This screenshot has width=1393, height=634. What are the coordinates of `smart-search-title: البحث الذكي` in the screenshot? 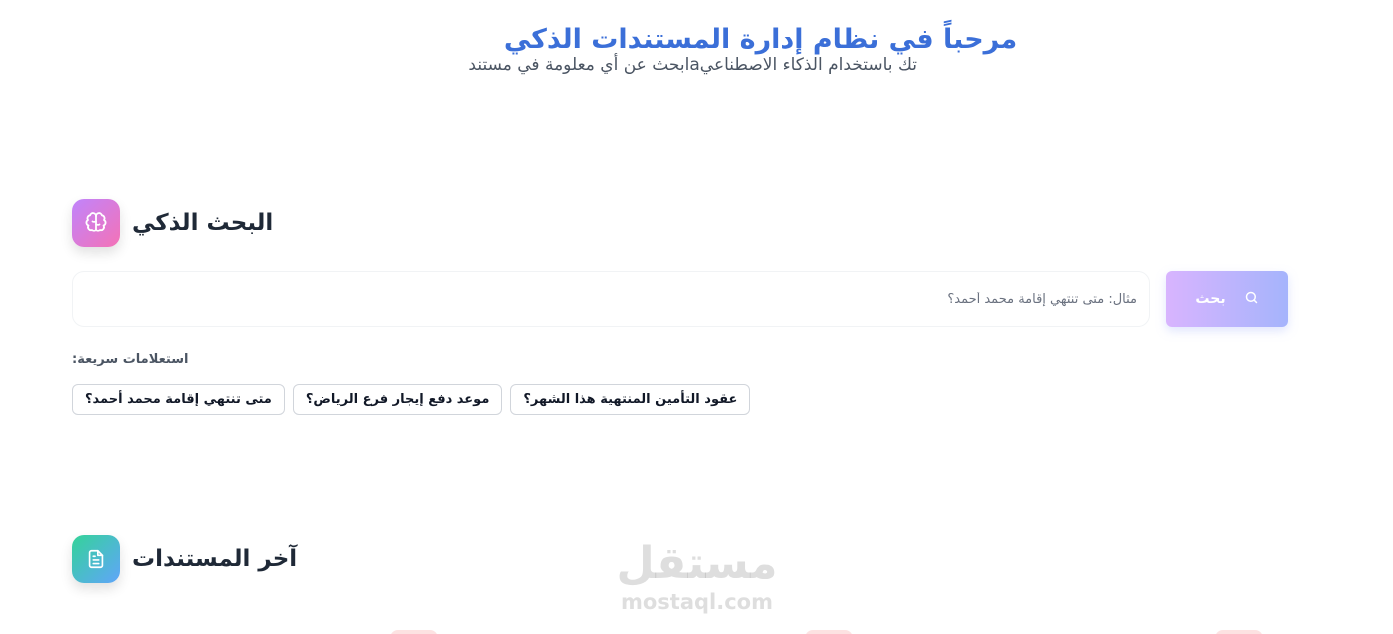 It's located at (203, 223).